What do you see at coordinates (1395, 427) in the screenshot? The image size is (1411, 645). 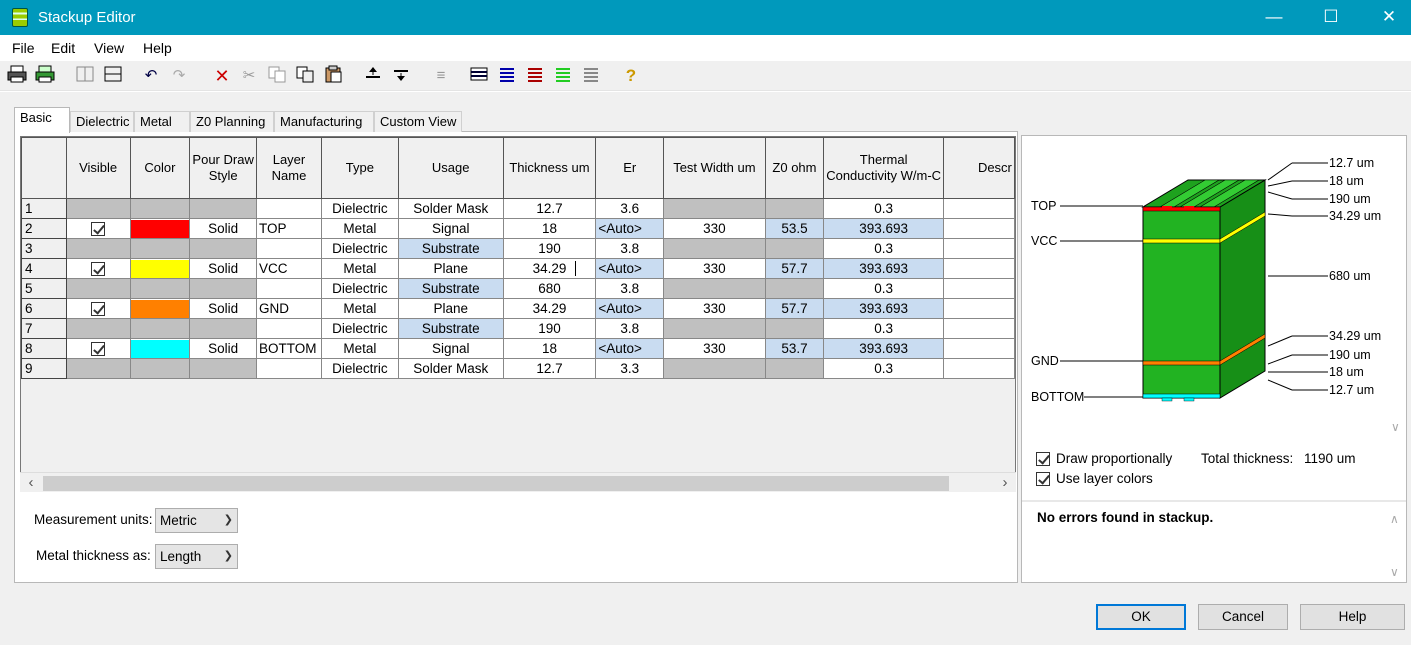 I see `scroll-down-icon: ∨` at bounding box center [1395, 427].